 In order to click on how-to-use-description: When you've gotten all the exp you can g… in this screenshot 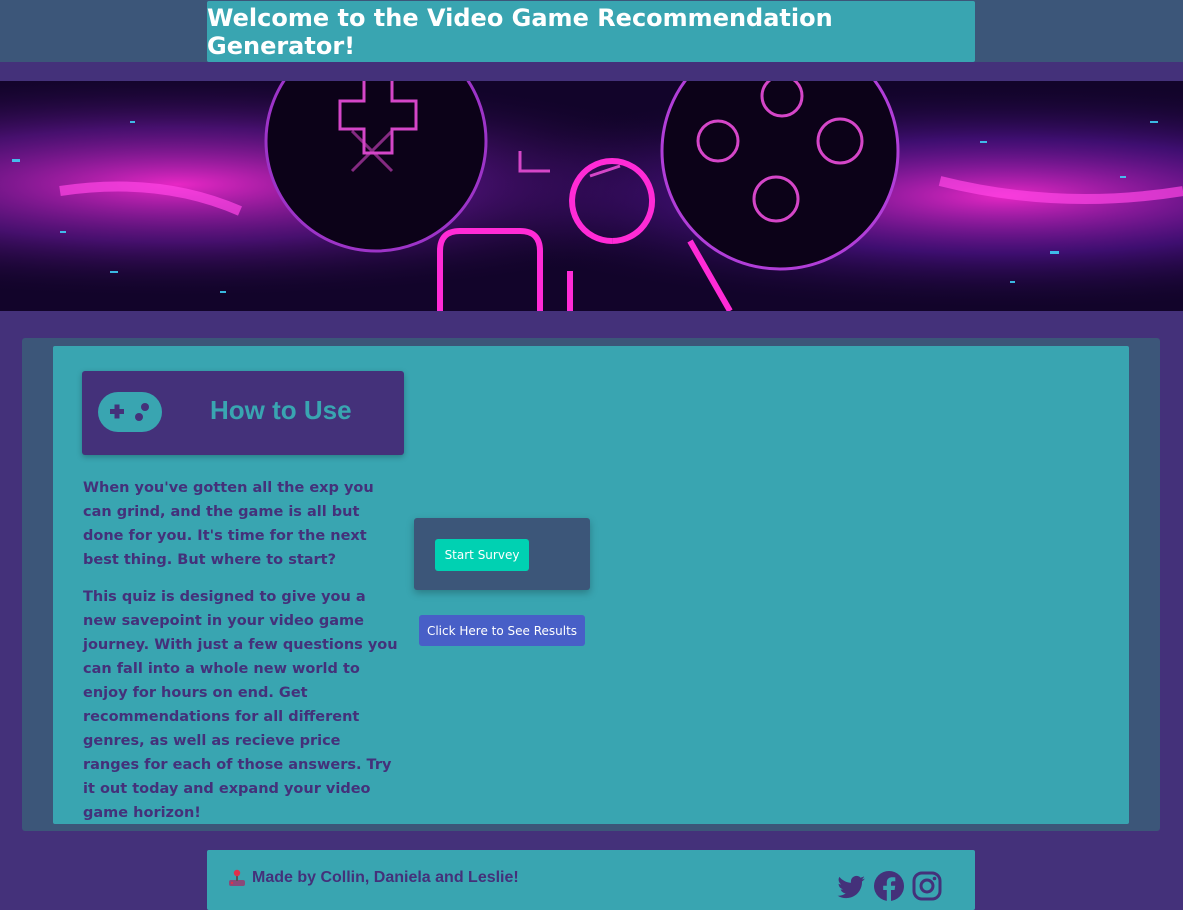, I will do `click(242, 657)`.